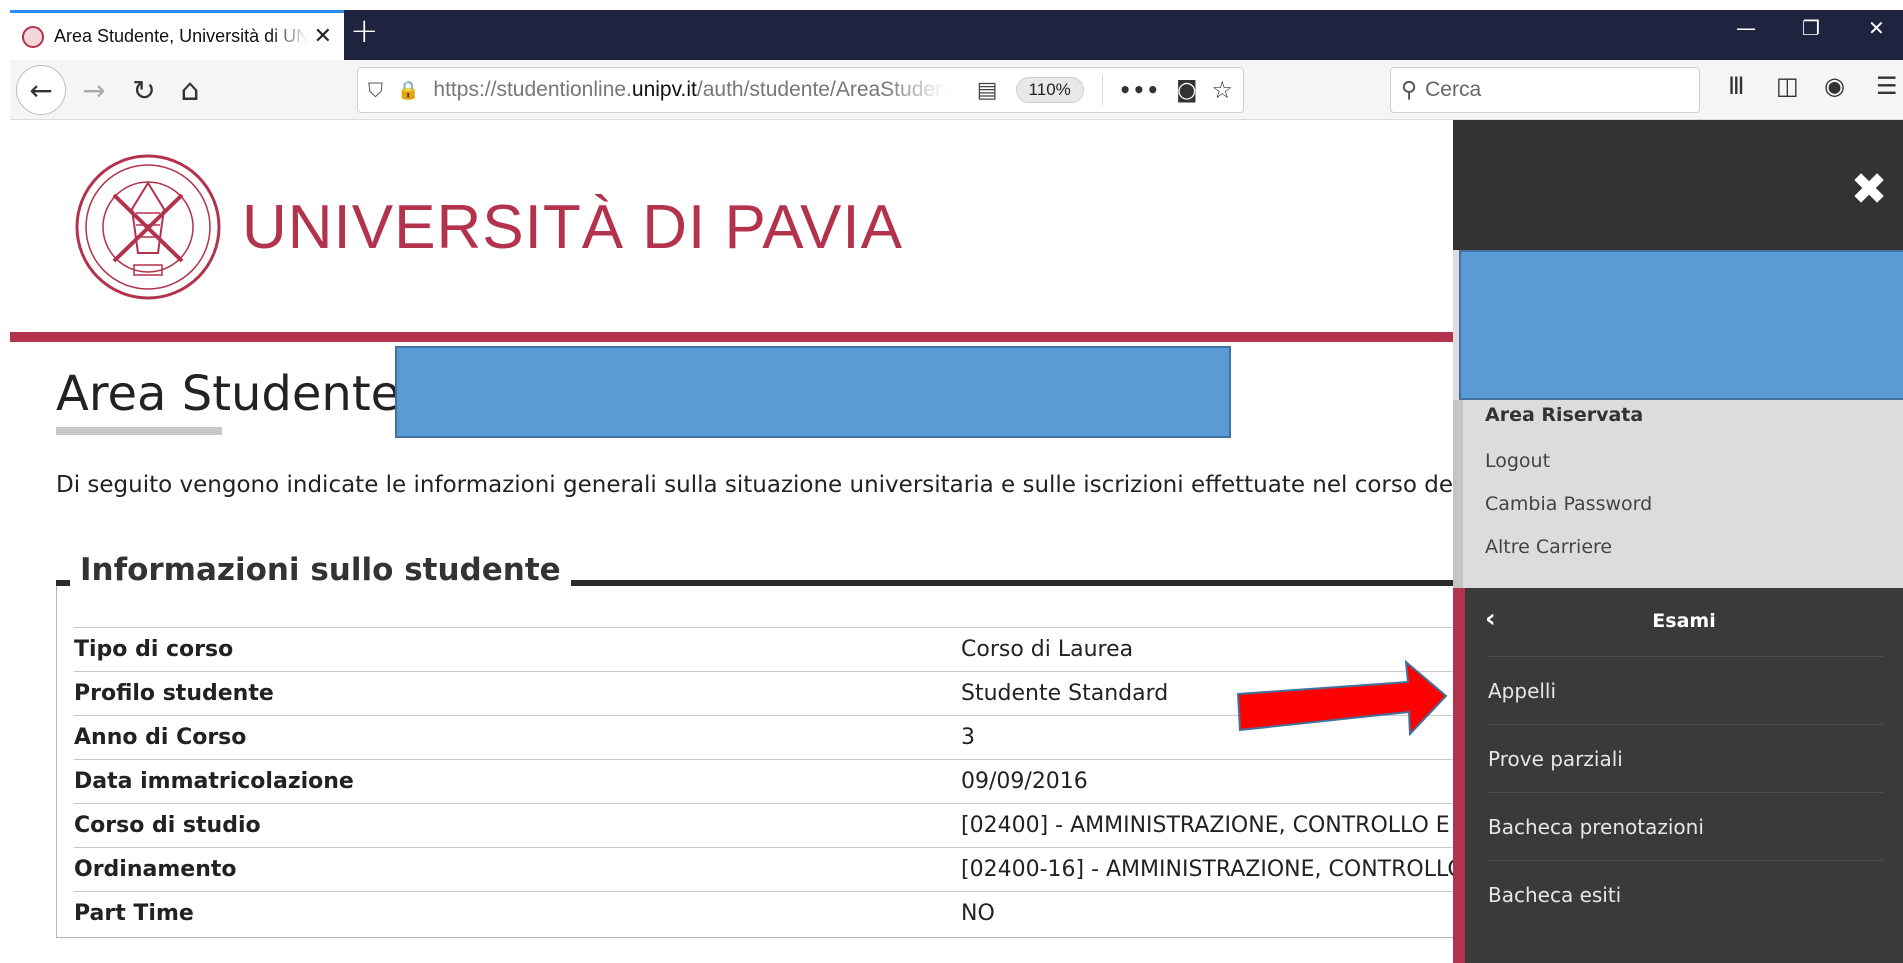 This screenshot has width=1903, height=963. What do you see at coordinates (572, 227) in the screenshot?
I see `university-brand-name: UNIVERSITÀ DI PAVIA` at bounding box center [572, 227].